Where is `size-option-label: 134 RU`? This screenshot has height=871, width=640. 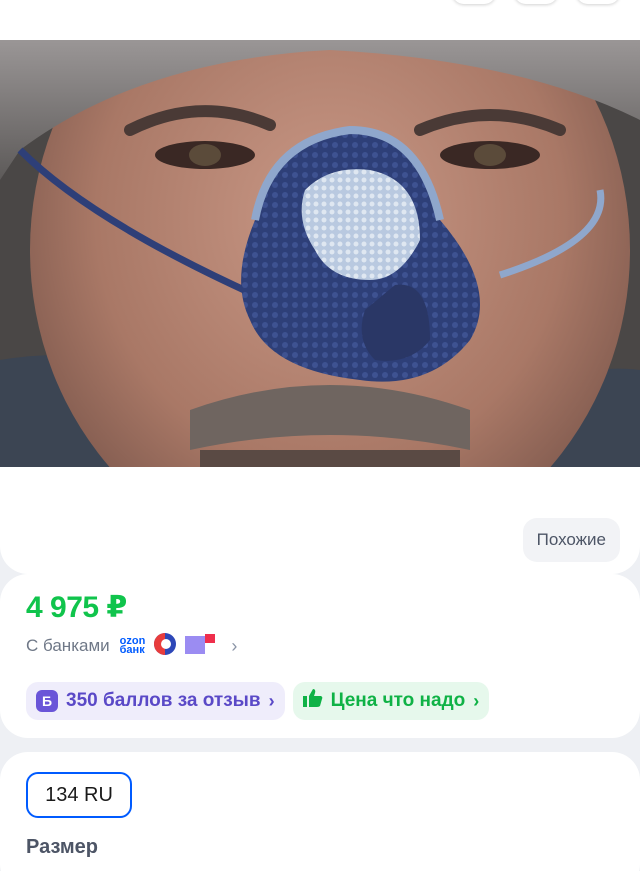
size-option-label: 134 RU is located at coordinates (79, 794).